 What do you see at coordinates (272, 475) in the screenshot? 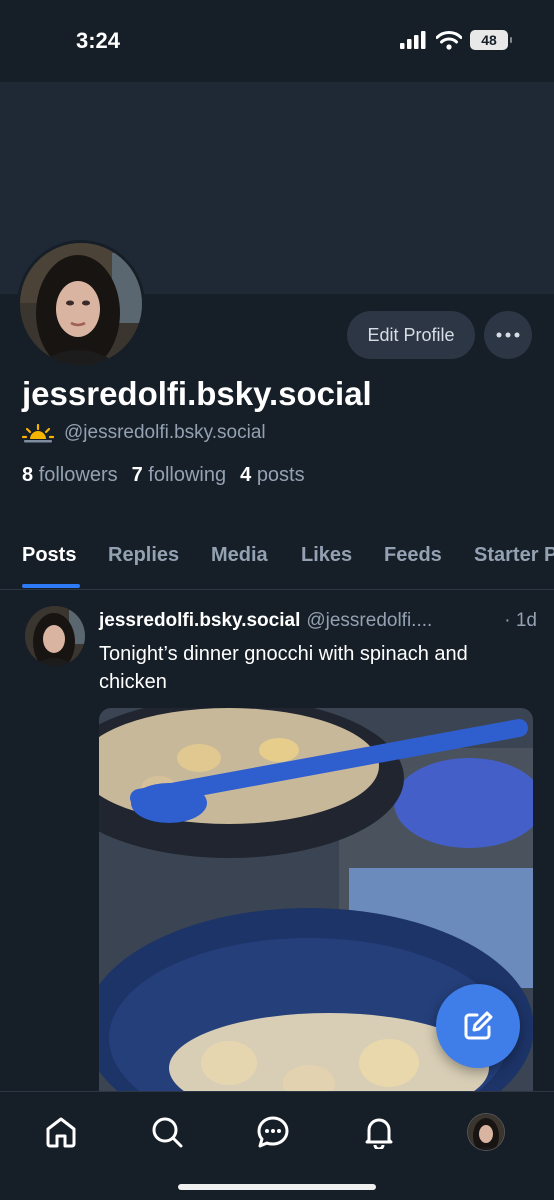
I see `posts-stat: 4 posts` at bounding box center [272, 475].